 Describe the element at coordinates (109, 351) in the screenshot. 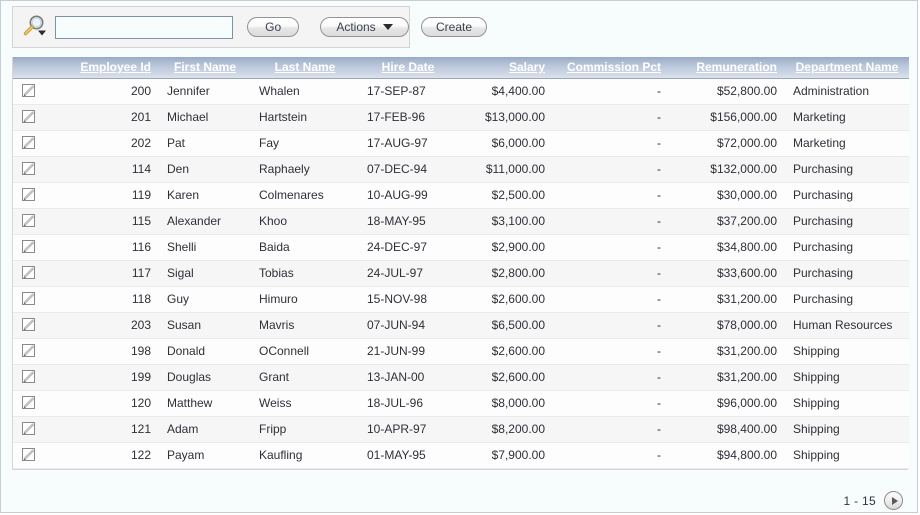

I see `cell-empid: 198` at that location.